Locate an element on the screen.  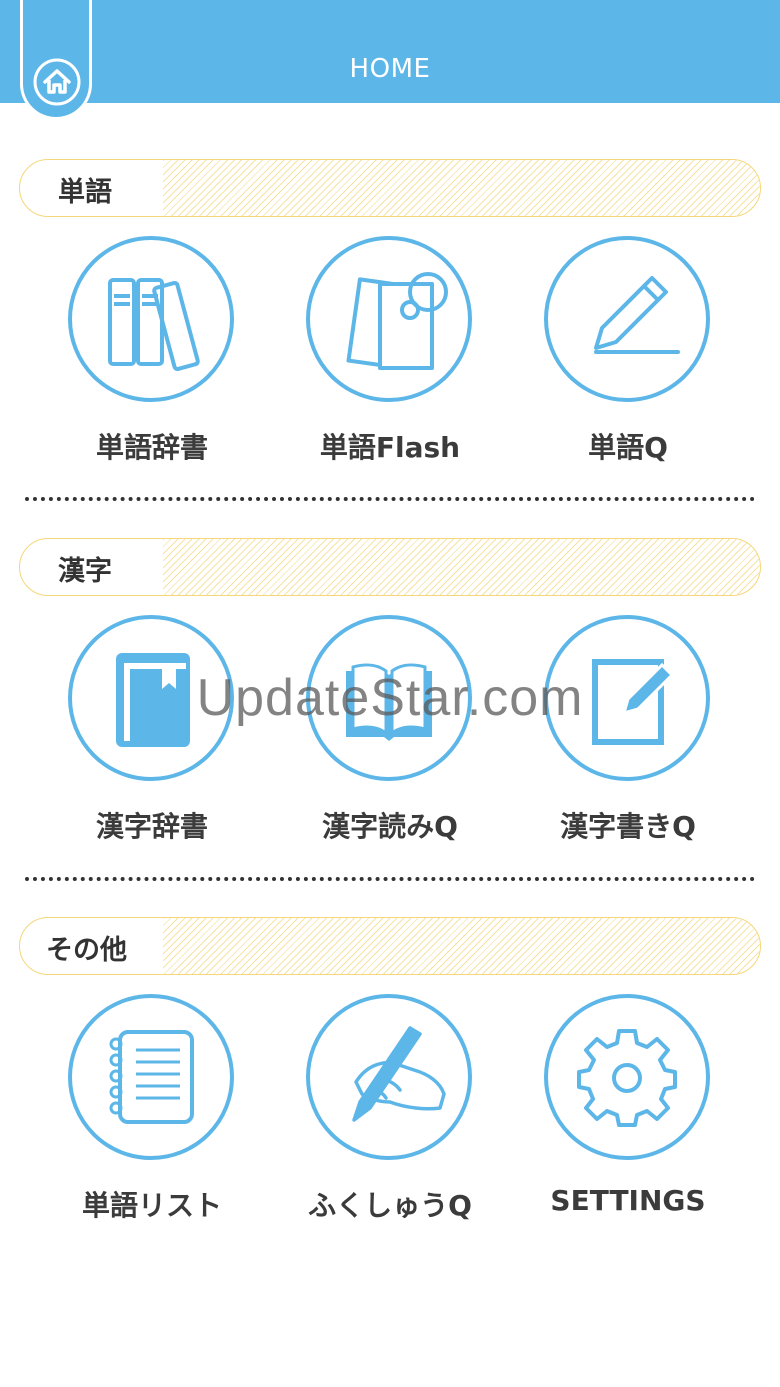
section-header-kanji: 漢字 is located at coordinates (390, 567).